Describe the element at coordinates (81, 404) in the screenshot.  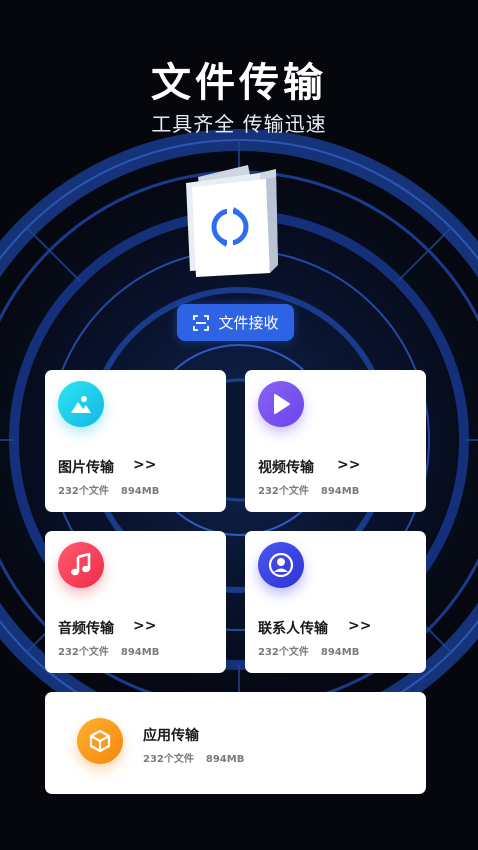
I see `image-icon` at that location.